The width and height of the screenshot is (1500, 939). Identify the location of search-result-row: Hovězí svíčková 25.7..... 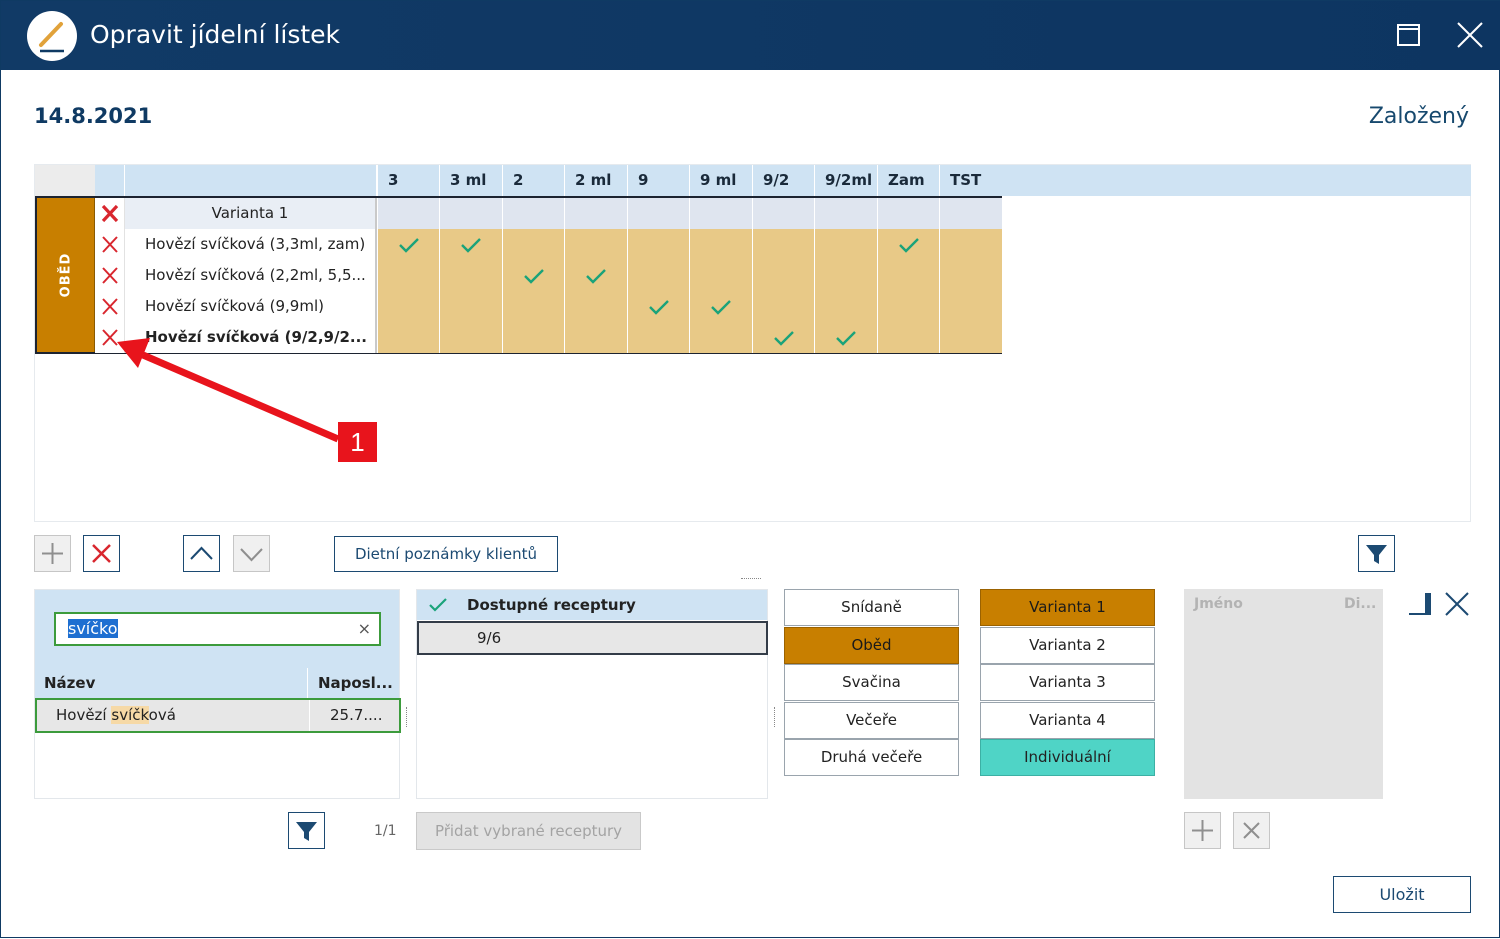
(218, 715).